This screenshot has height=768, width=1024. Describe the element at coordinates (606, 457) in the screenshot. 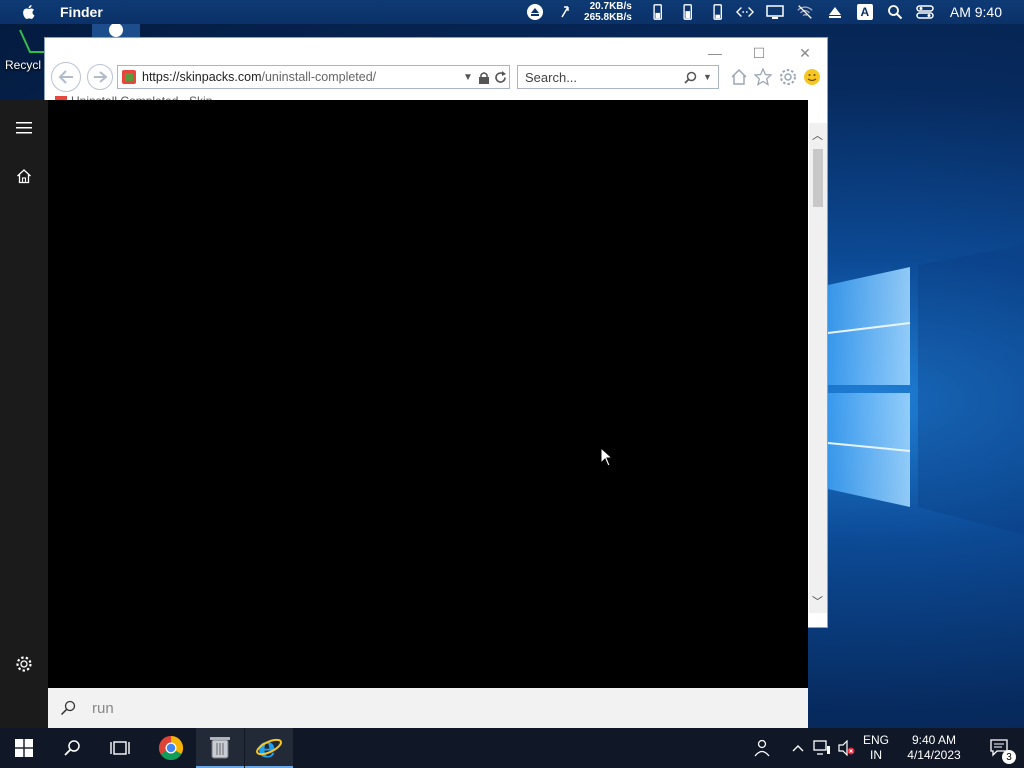

I see `mouse-cursor-icon` at that location.